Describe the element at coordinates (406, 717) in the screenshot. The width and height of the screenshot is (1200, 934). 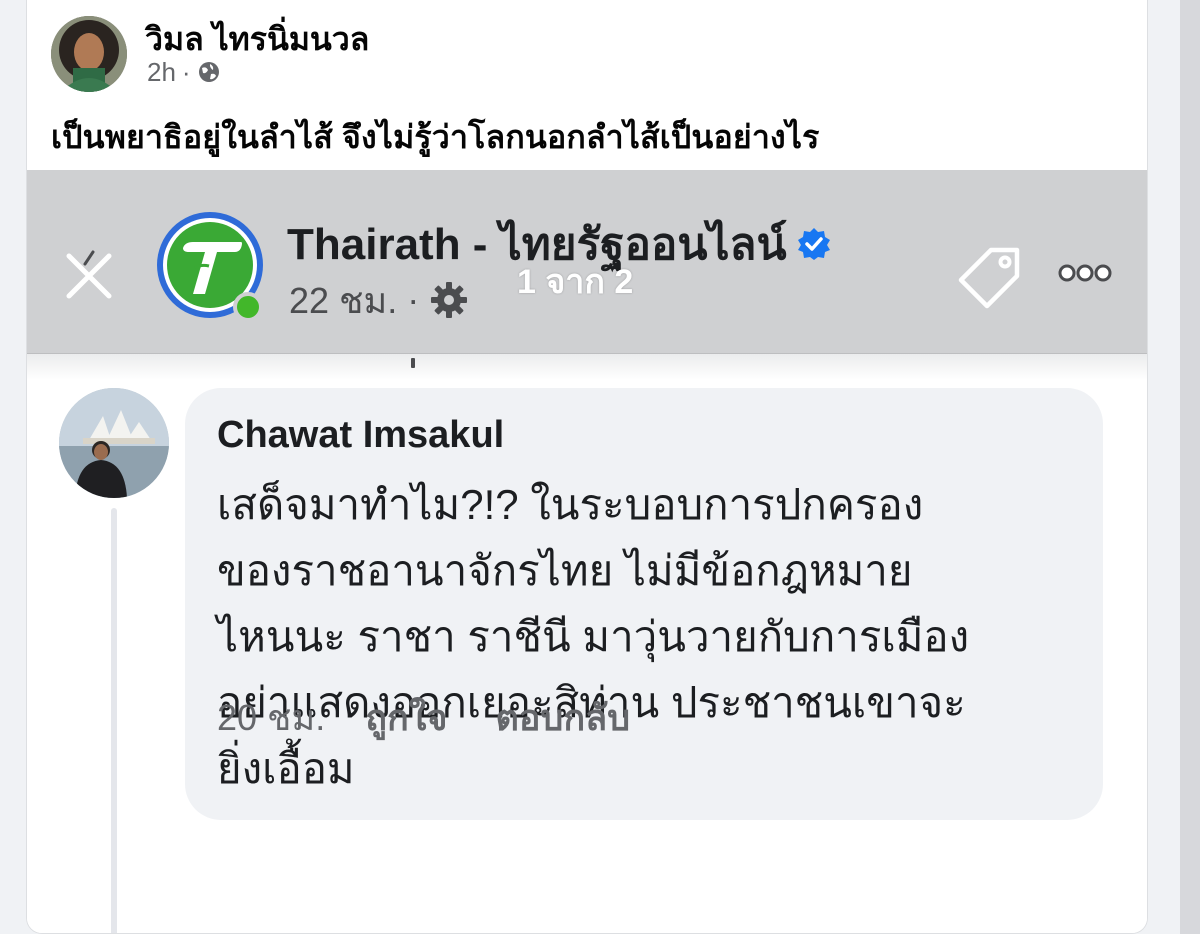
I see `like-button: ถูกใจ` at that location.